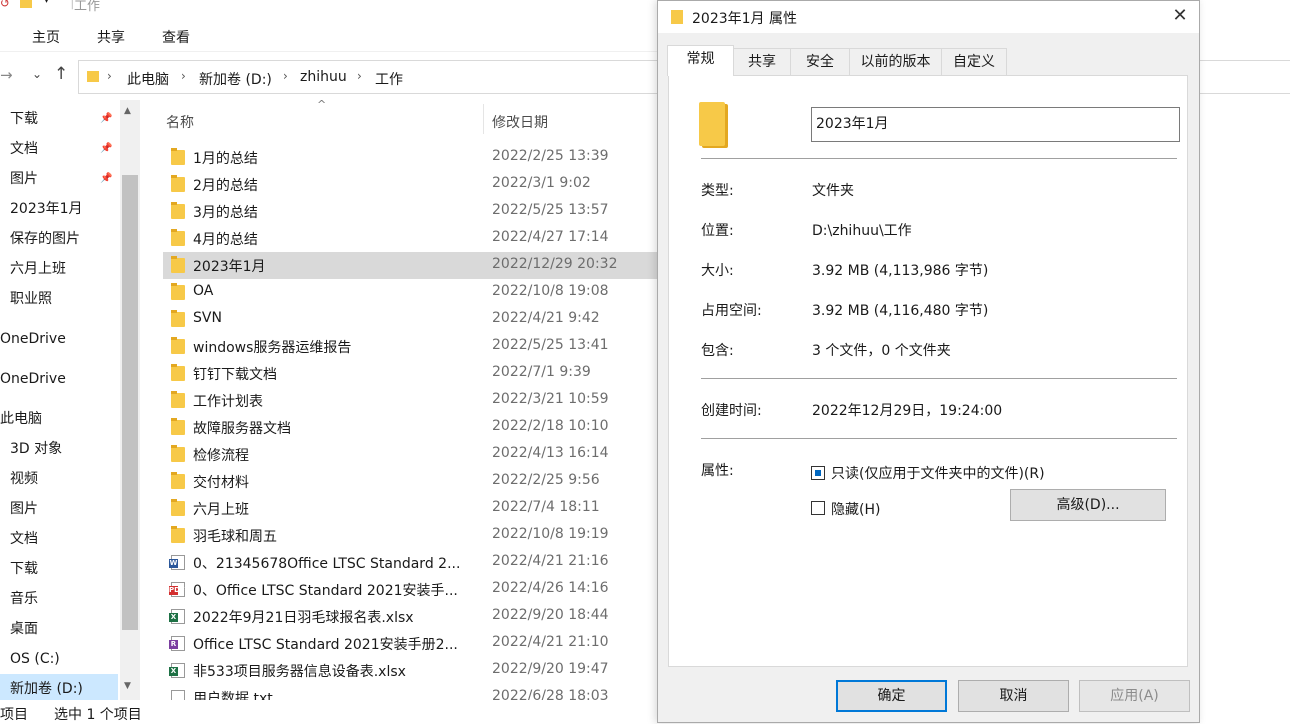 The height and width of the screenshot is (724, 1290). Describe the element at coordinates (762, 61) in the screenshot. I see `tab-sharing: 共享` at that location.